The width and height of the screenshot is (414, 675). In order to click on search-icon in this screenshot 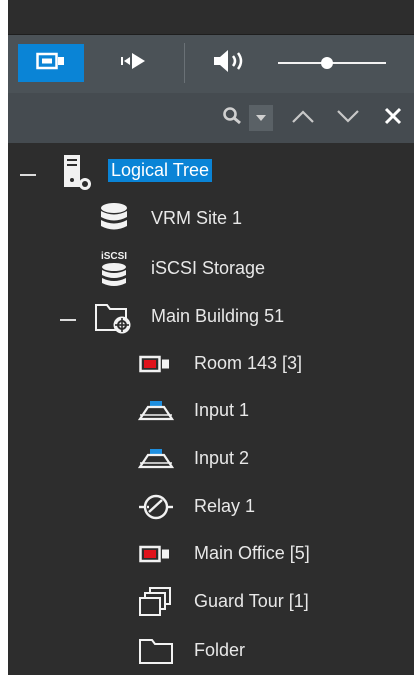, I will do `click(232, 118)`.